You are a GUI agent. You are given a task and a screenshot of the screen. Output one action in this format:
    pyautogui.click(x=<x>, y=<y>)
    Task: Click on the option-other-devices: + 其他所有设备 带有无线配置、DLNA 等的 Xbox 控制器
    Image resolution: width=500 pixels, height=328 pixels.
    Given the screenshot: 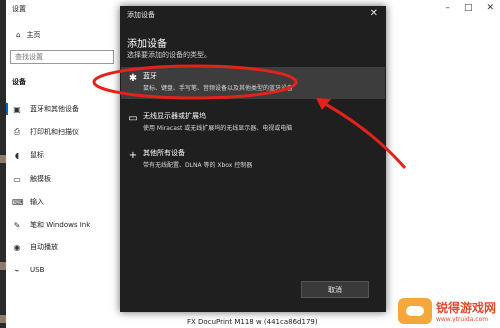 What is the action you would take?
    pyautogui.click(x=253, y=160)
    